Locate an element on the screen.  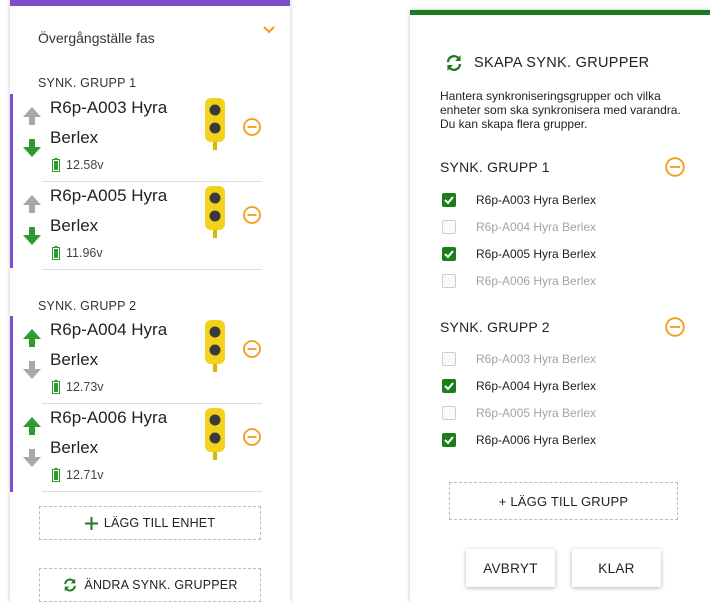
battery-voltage: 12.58v is located at coordinates (85, 165).